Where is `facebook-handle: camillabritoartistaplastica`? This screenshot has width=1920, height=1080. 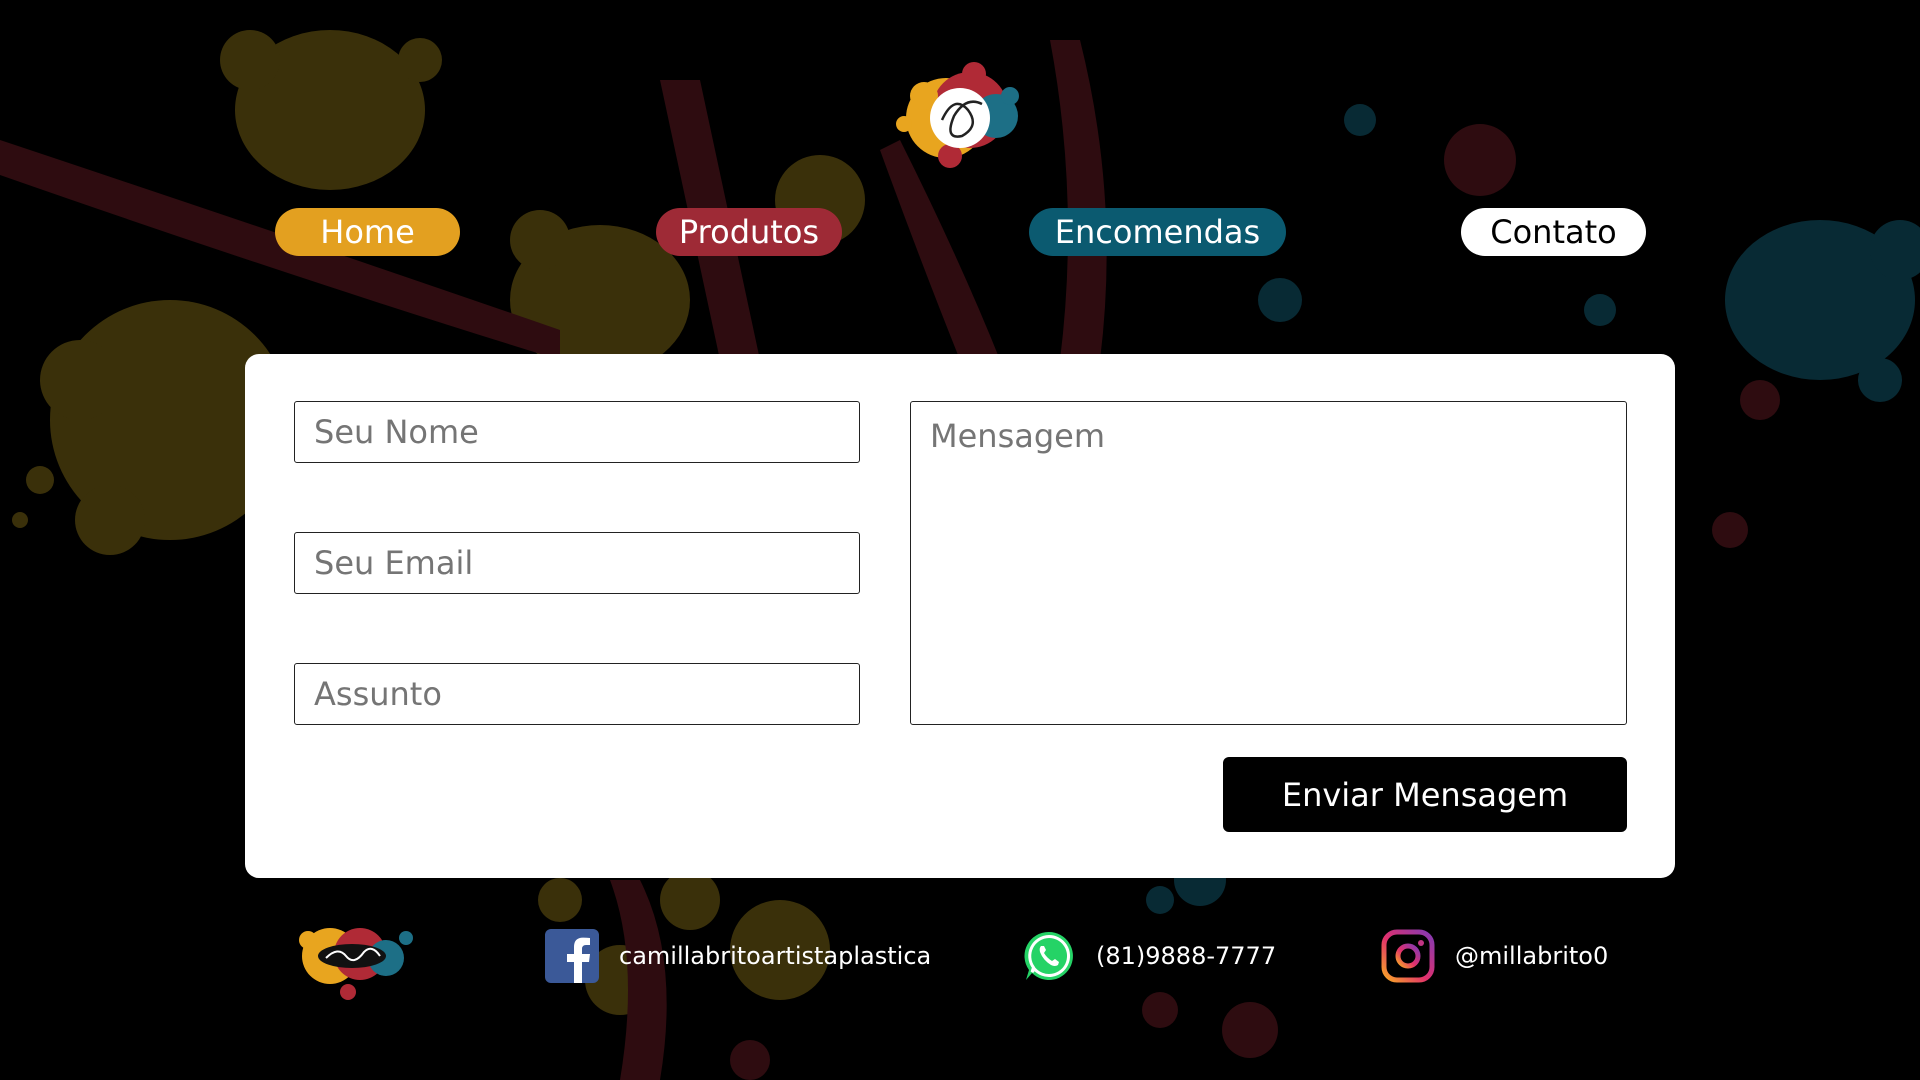
facebook-handle: camillabritoartistaplastica is located at coordinates (775, 956).